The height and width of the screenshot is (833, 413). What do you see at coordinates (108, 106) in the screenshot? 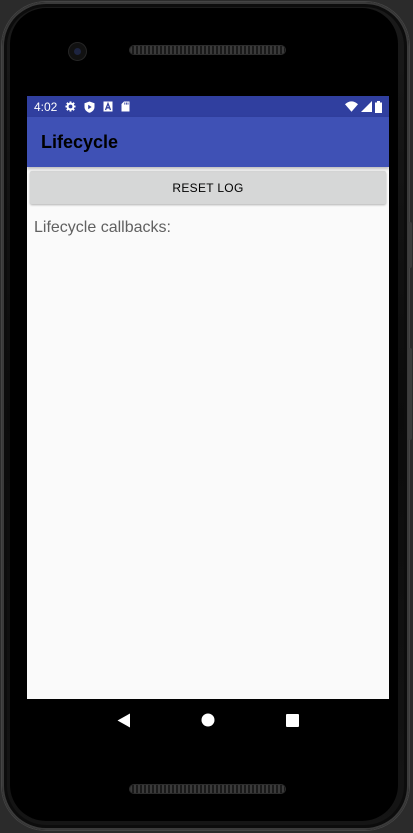
I see `a-letter-icon` at bounding box center [108, 106].